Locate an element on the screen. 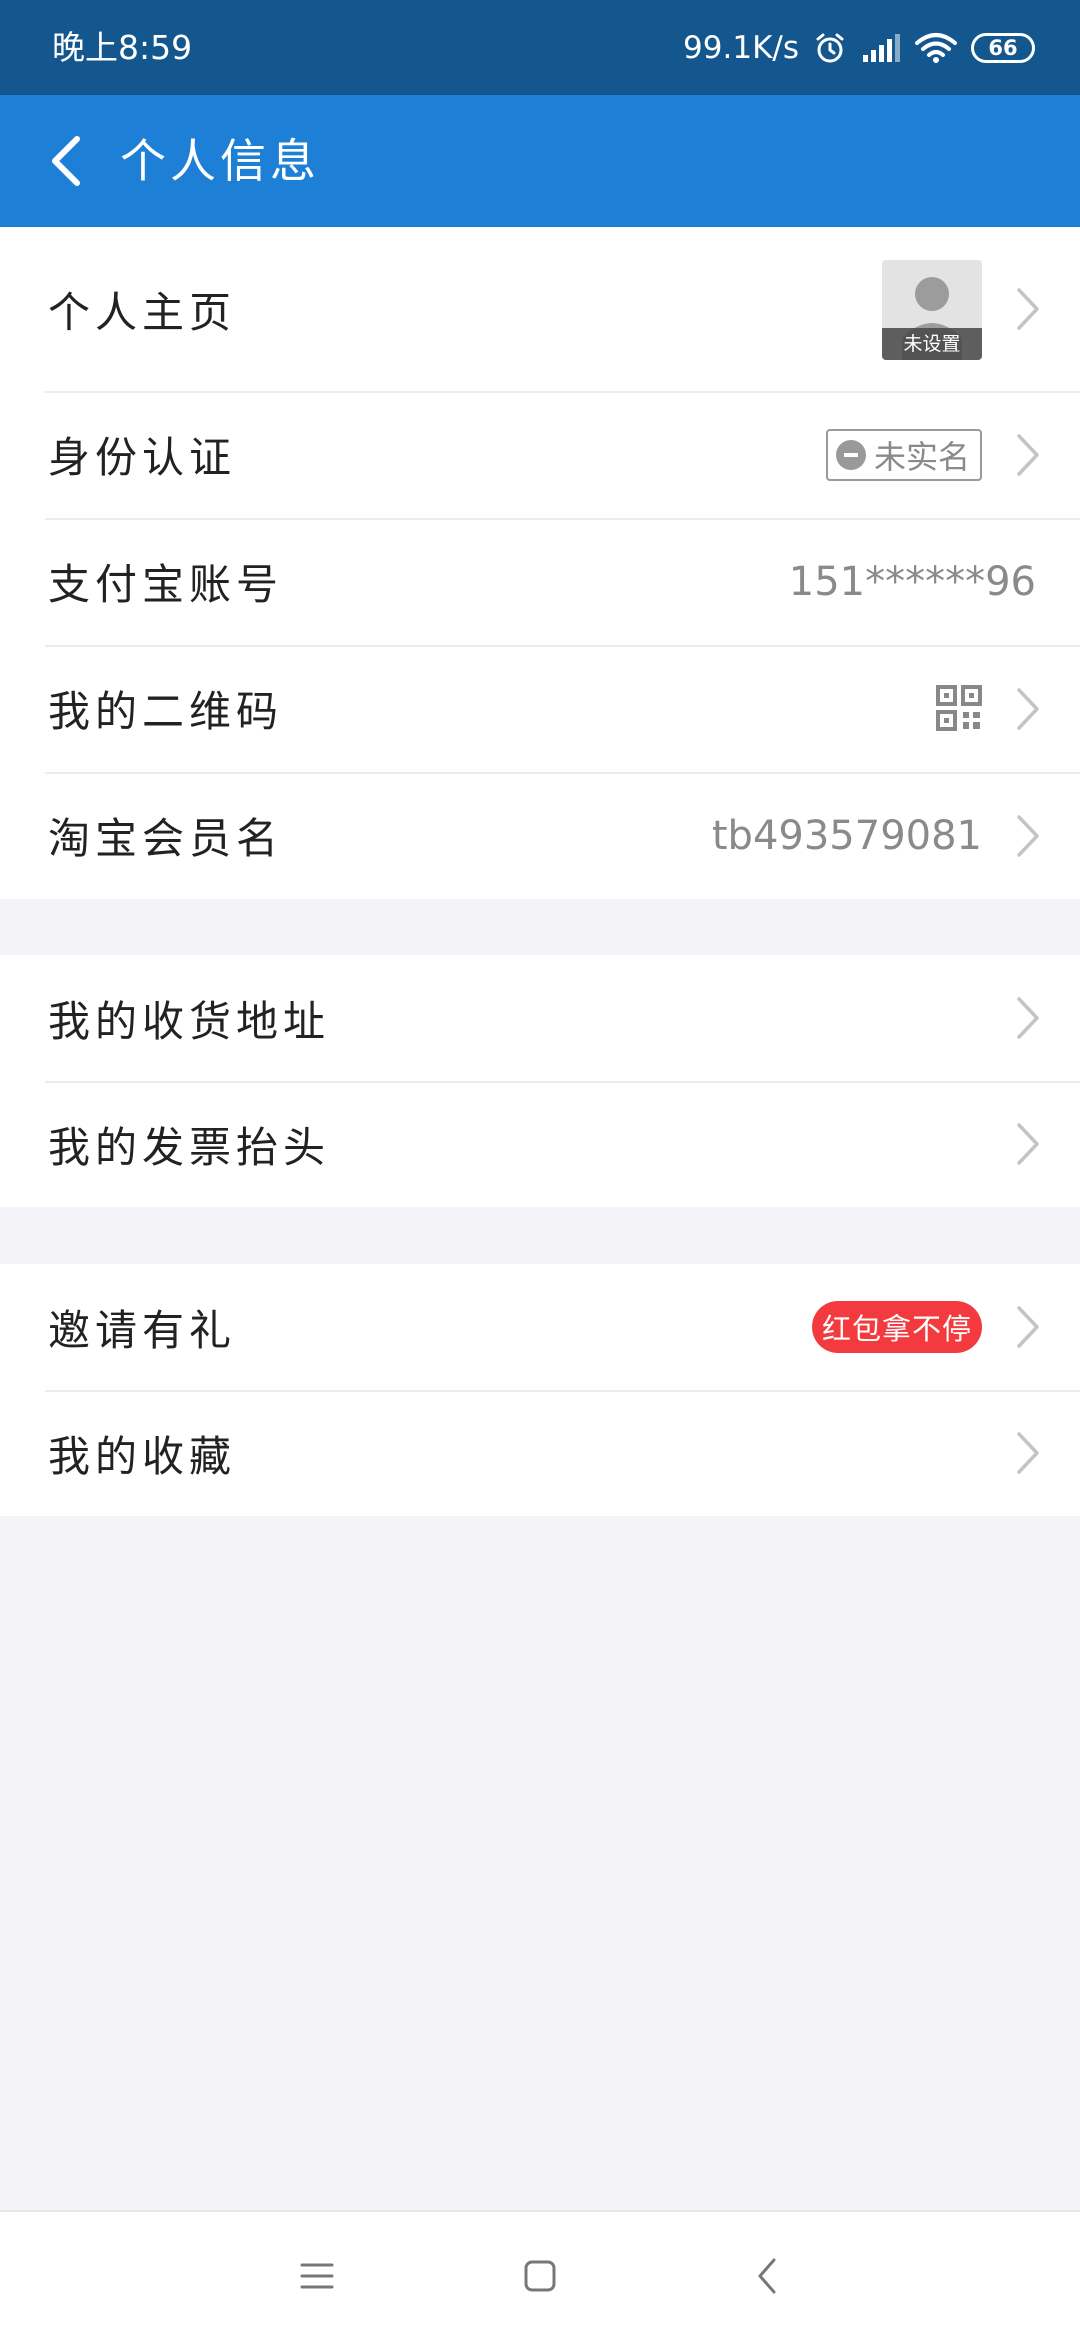 This screenshot has height=2340, width=1080. section-invite-favorites: 邀请有礼 红包拿不停 我的收藏 is located at coordinates (540, 1390).